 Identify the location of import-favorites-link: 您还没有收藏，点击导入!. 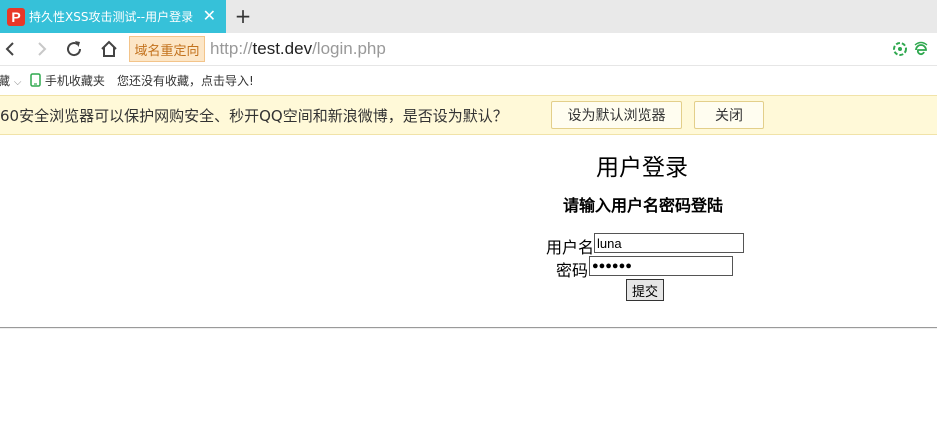
(185, 80).